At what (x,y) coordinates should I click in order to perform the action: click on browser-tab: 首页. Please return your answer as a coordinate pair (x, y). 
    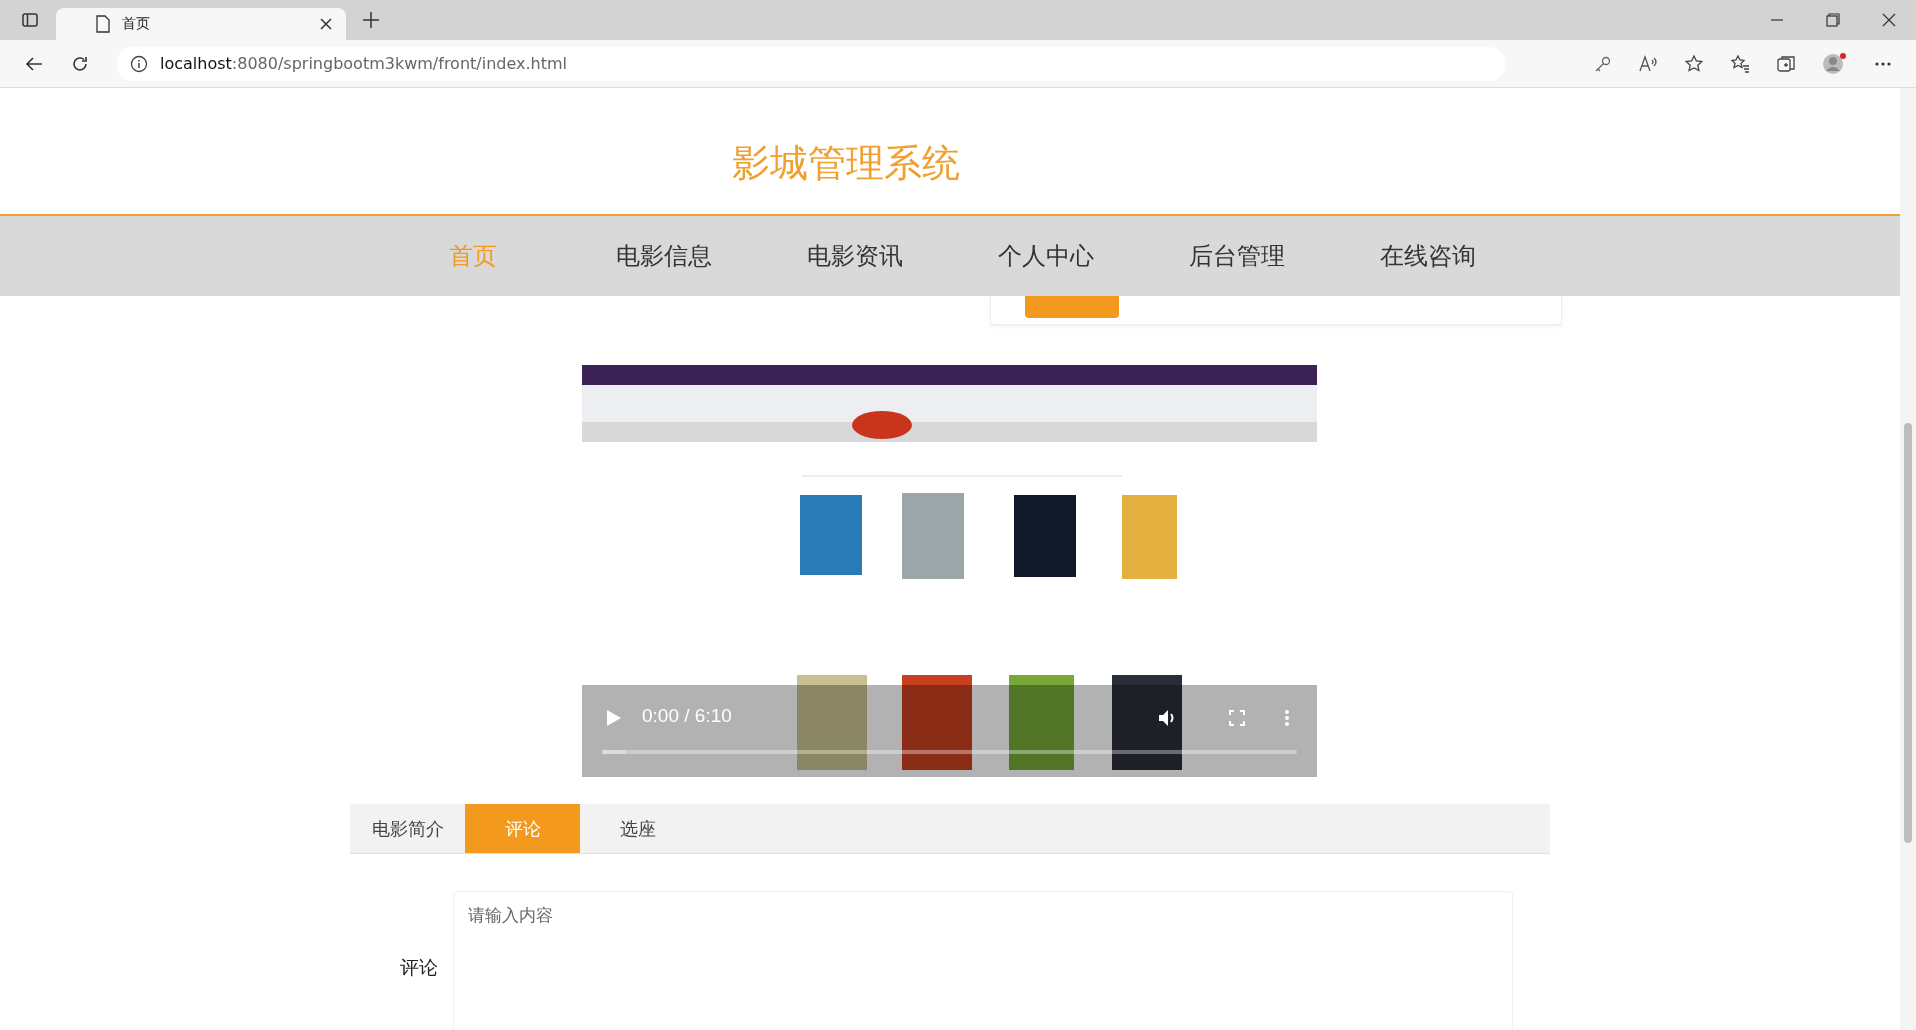
    Looking at the image, I should click on (201, 24).